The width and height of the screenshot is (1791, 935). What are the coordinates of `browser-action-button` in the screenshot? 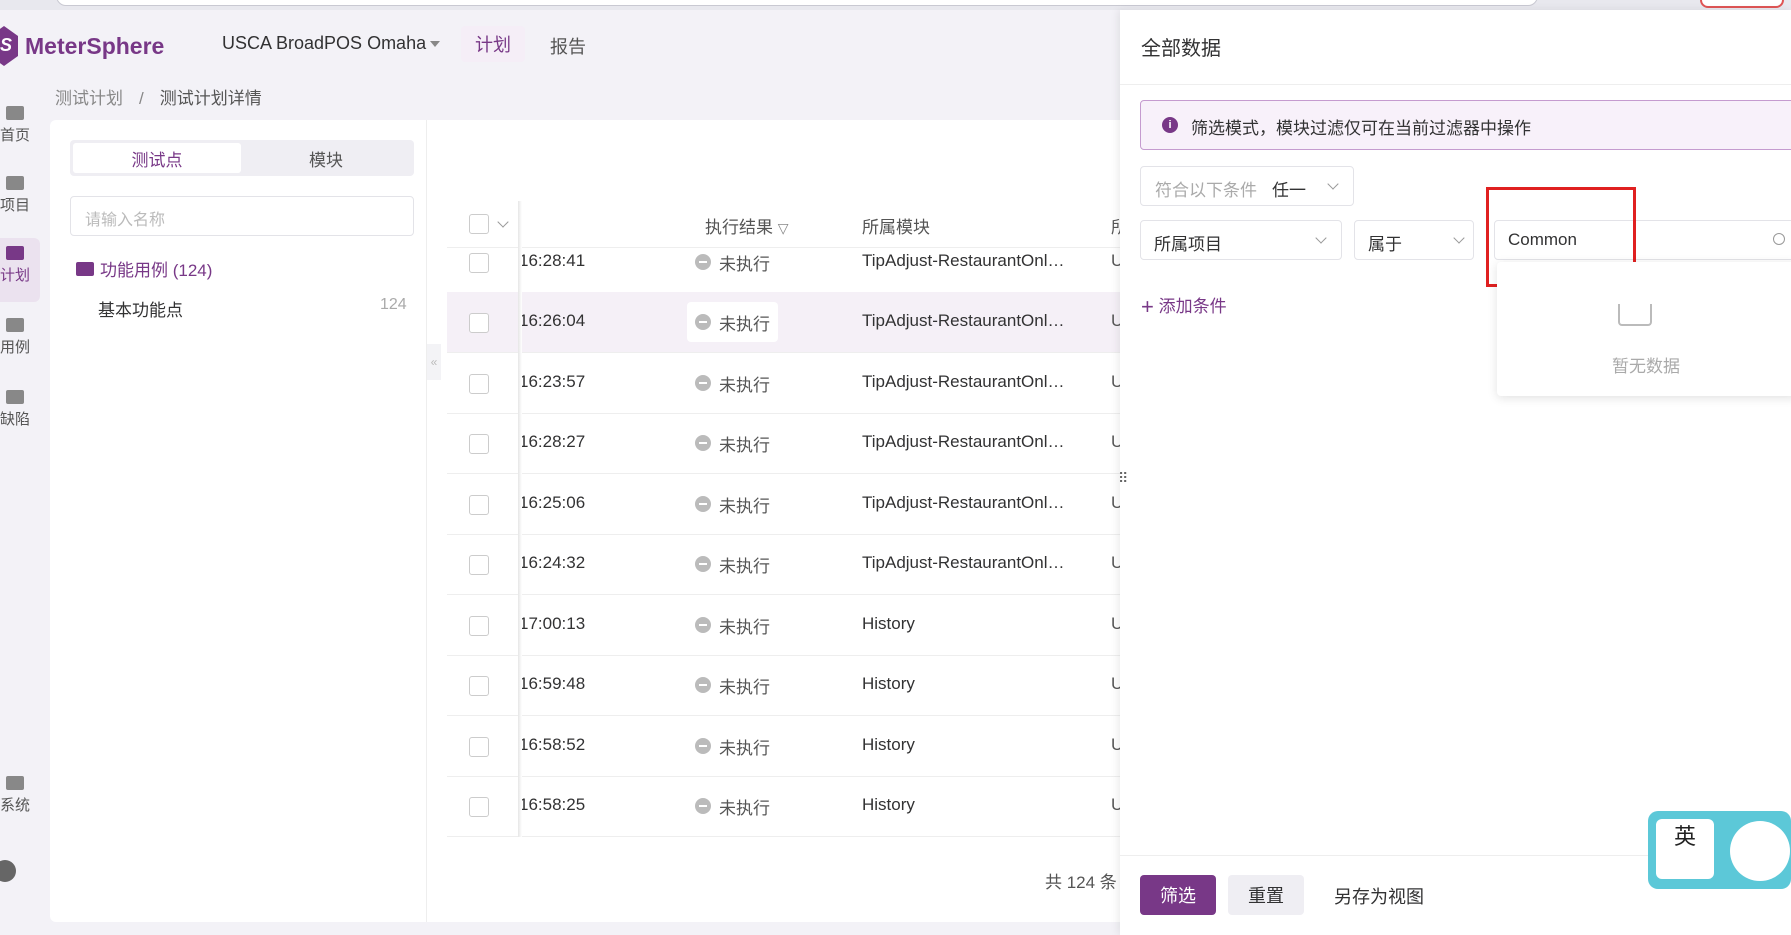 It's located at (1742, 4).